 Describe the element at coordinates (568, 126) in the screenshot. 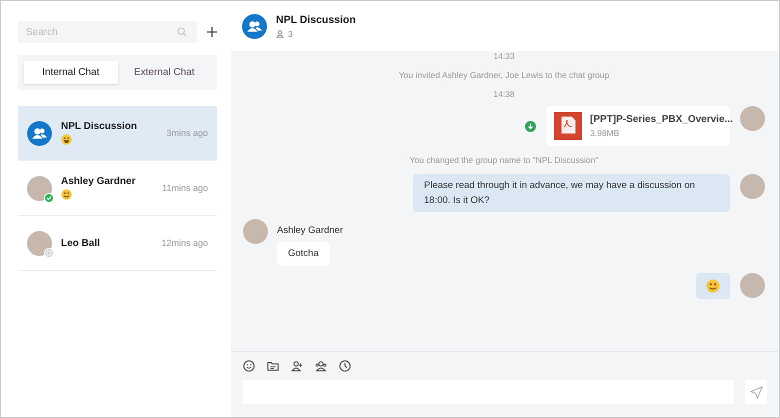

I see `pdf-file-icon` at that location.